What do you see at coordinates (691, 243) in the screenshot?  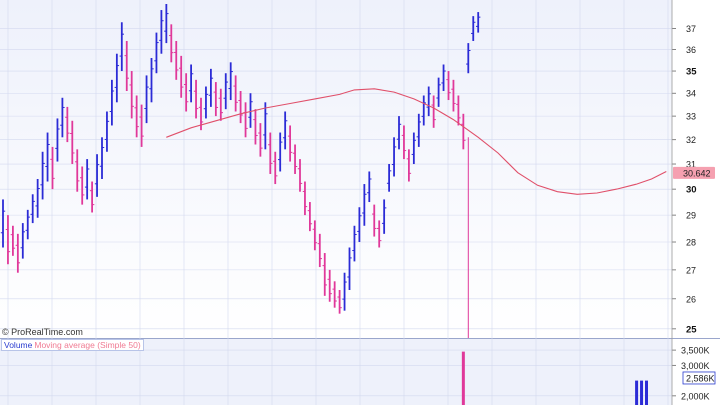 I see `y-tick-label: 28` at bounding box center [691, 243].